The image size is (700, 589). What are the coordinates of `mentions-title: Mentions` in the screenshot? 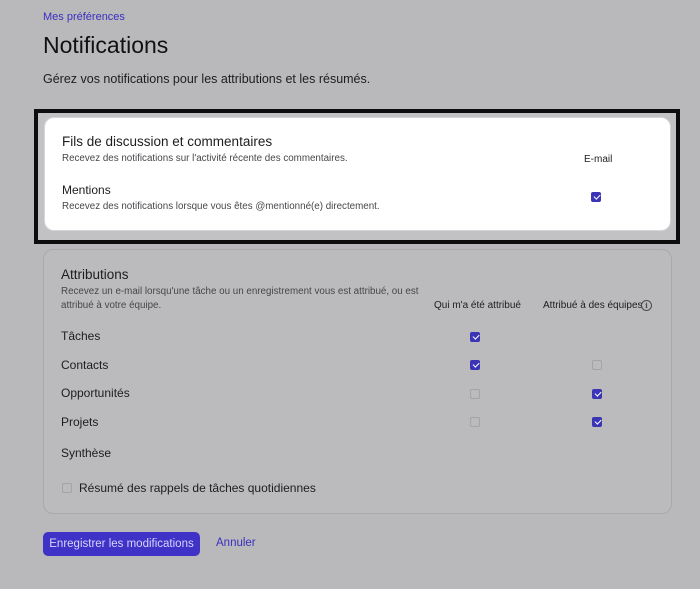 It's located at (86, 190).